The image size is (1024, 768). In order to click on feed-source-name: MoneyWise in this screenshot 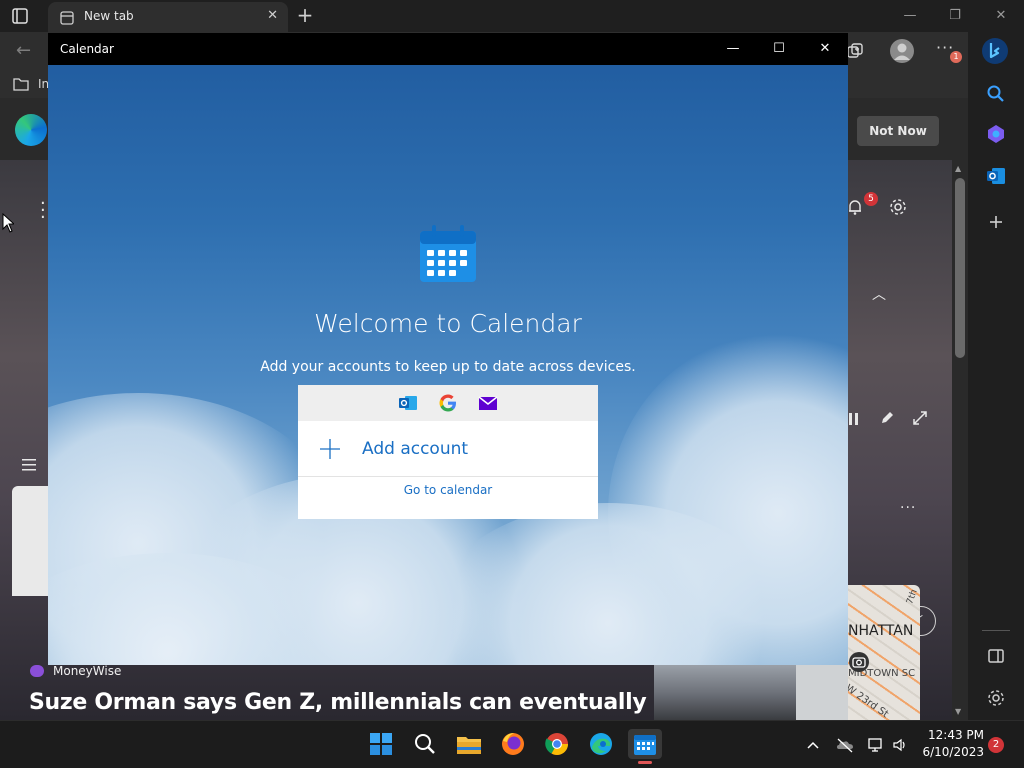, I will do `click(87, 671)`.